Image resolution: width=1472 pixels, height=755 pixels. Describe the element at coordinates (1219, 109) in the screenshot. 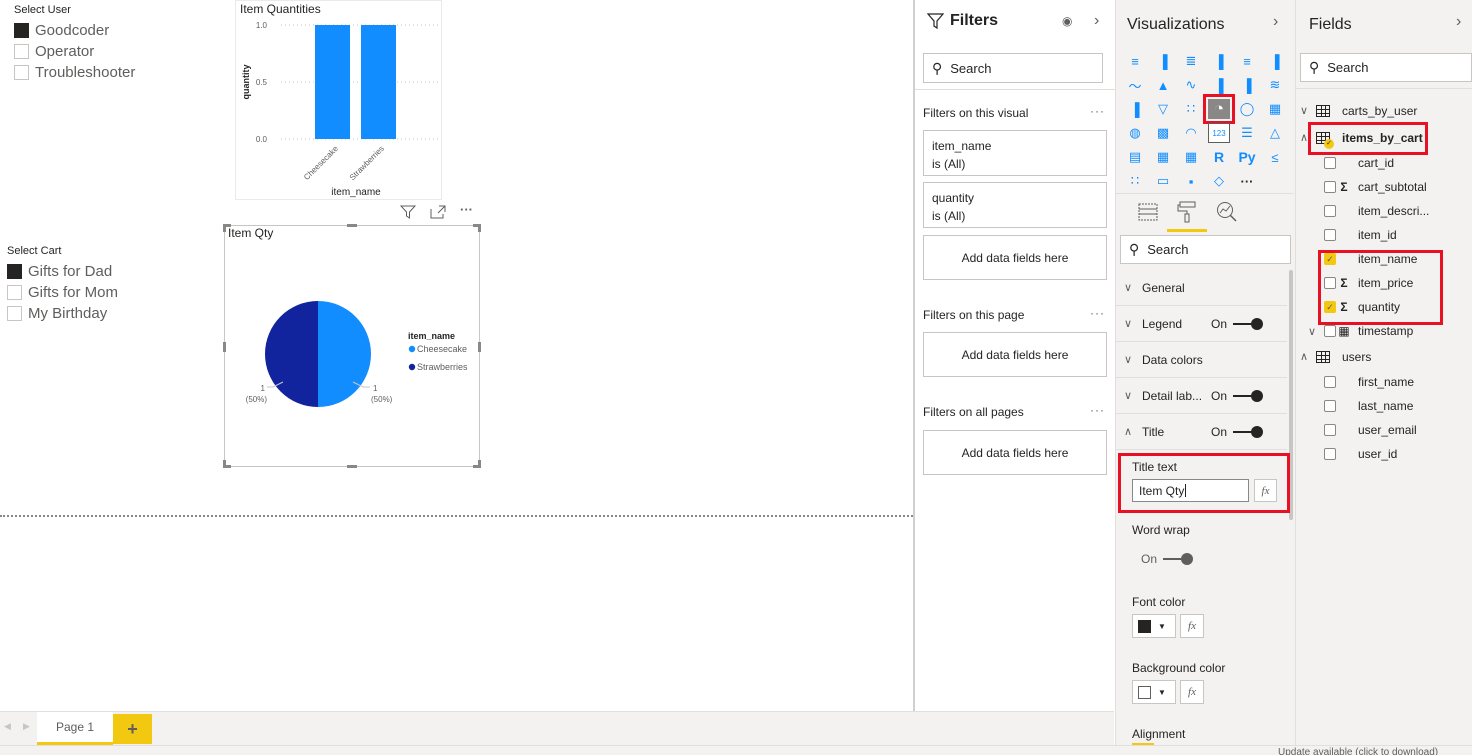

I see `pie-chart-icon: ◔` at that location.